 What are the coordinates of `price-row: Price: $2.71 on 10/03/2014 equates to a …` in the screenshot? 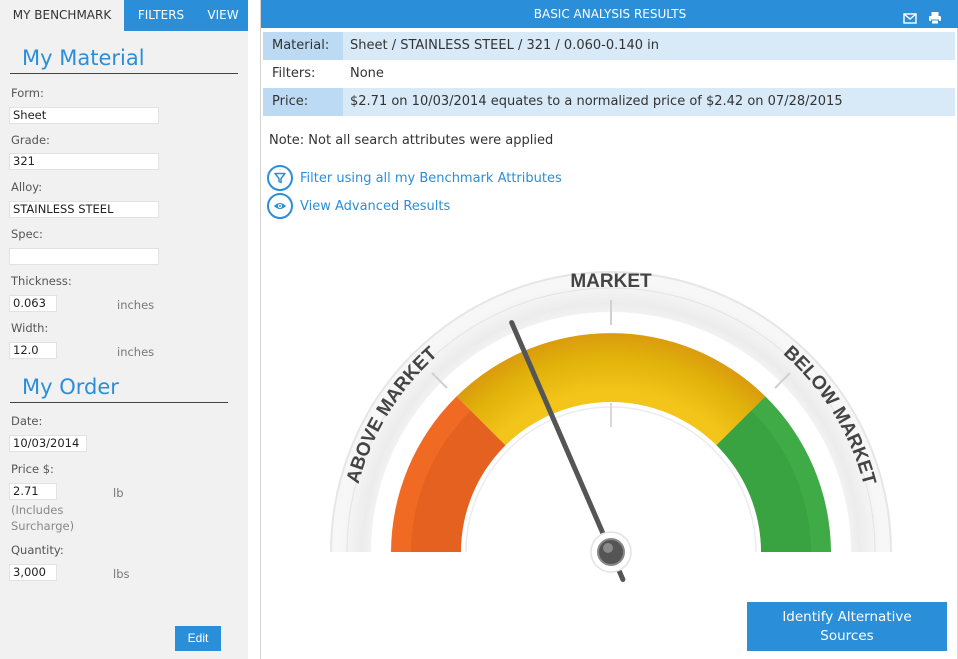 It's located at (609, 102).